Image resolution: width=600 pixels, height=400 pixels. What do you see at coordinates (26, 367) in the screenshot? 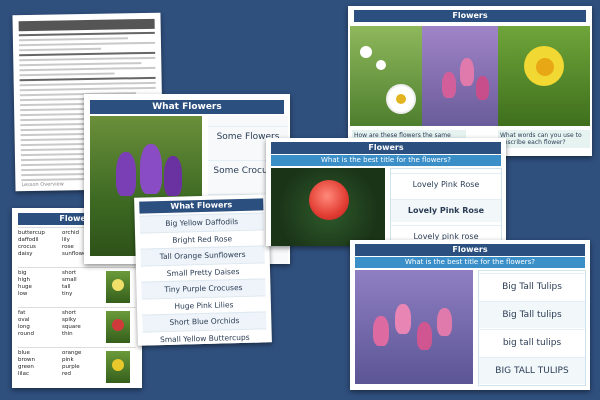
I see `worksheet-word: green` at bounding box center [26, 367].